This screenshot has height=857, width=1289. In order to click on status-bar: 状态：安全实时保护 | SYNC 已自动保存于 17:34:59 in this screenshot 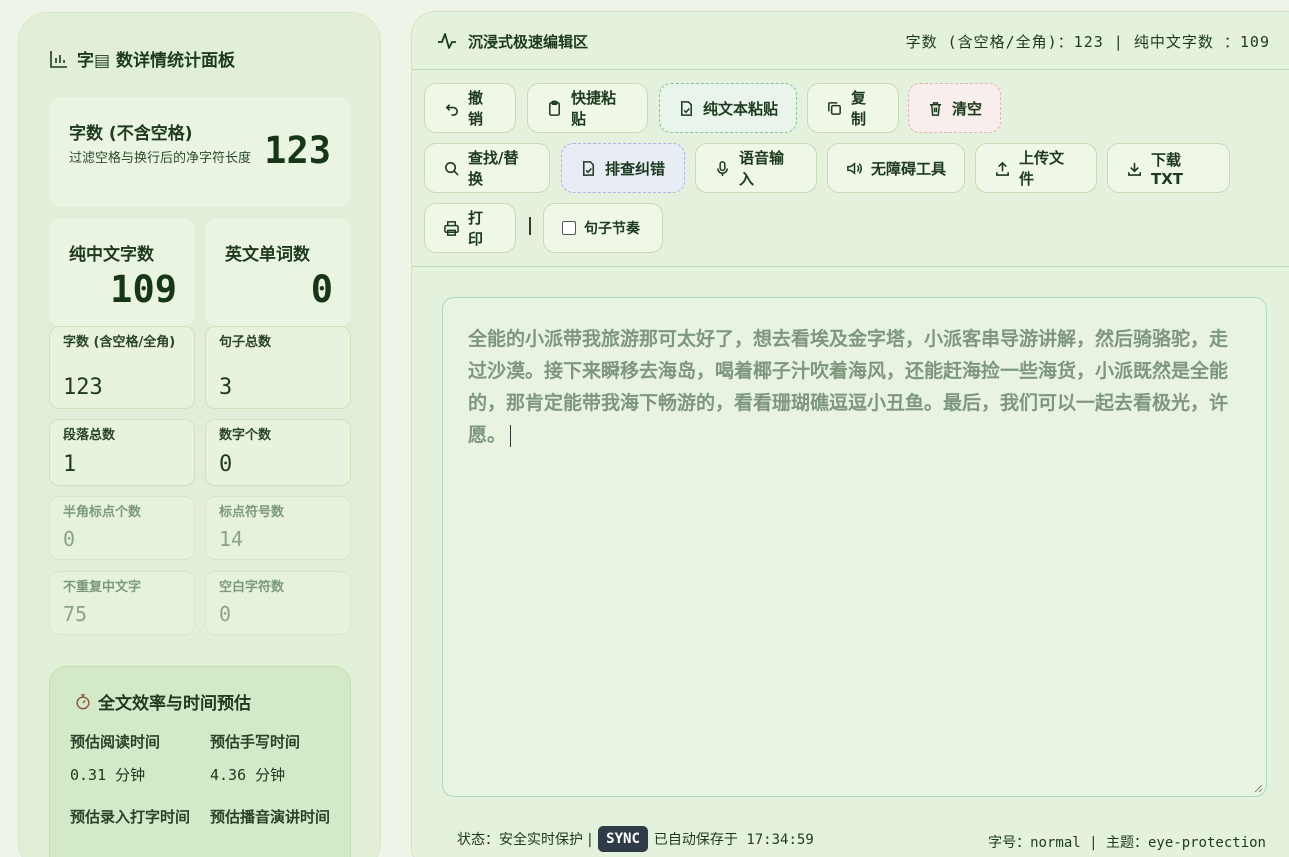, I will do `click(635, 839)`.